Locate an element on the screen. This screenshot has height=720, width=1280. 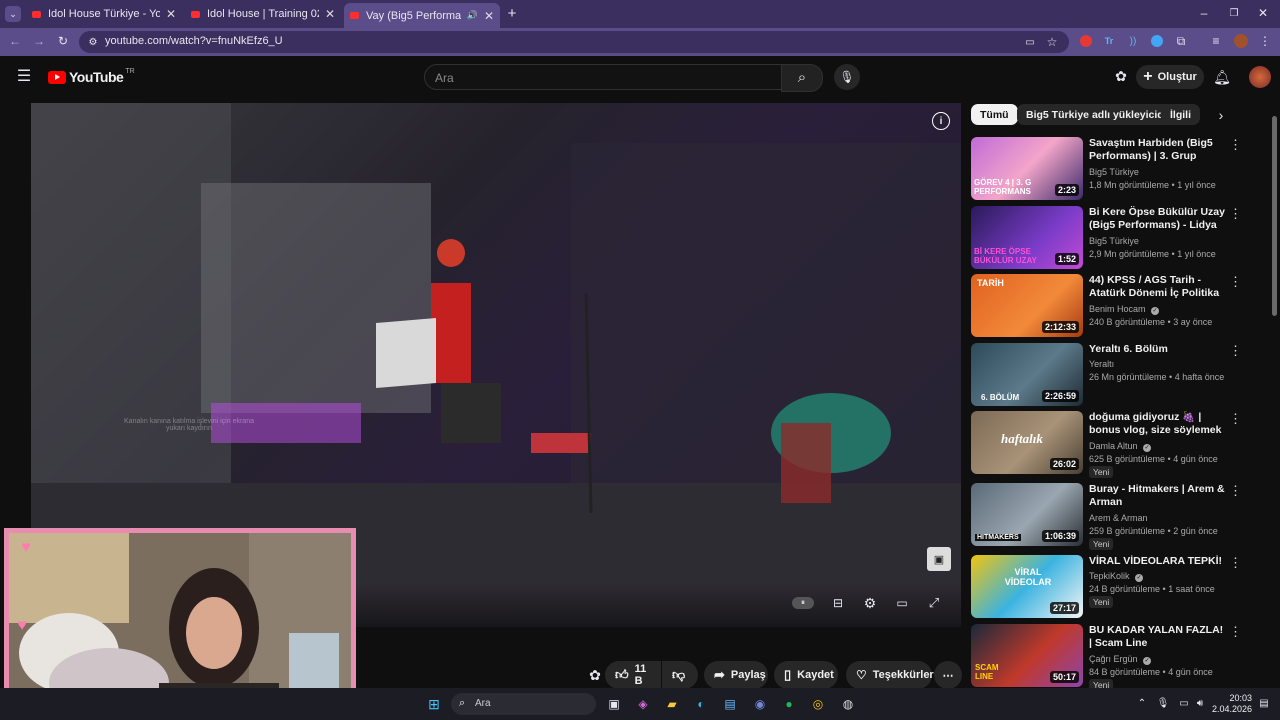
obs-icon: ◍ is located at coordinates (848, 704).